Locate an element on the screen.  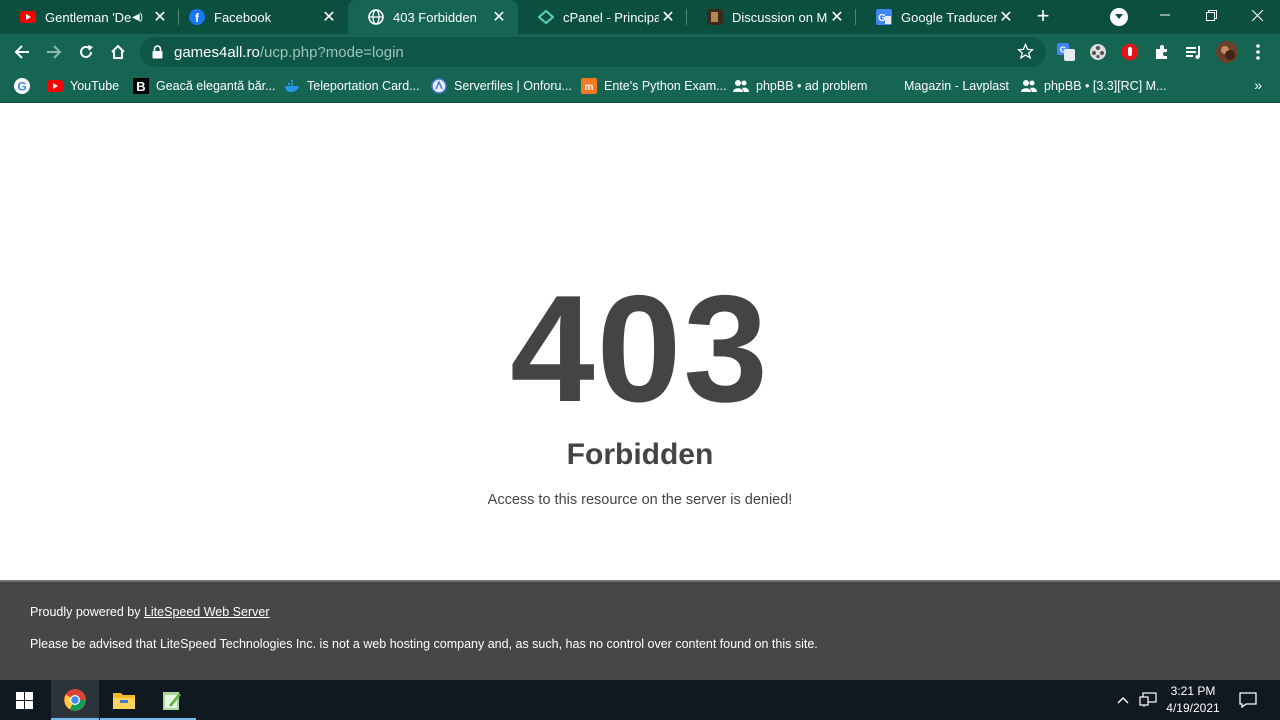
audio-icon: ◀) is located at coordinates (137, 17).